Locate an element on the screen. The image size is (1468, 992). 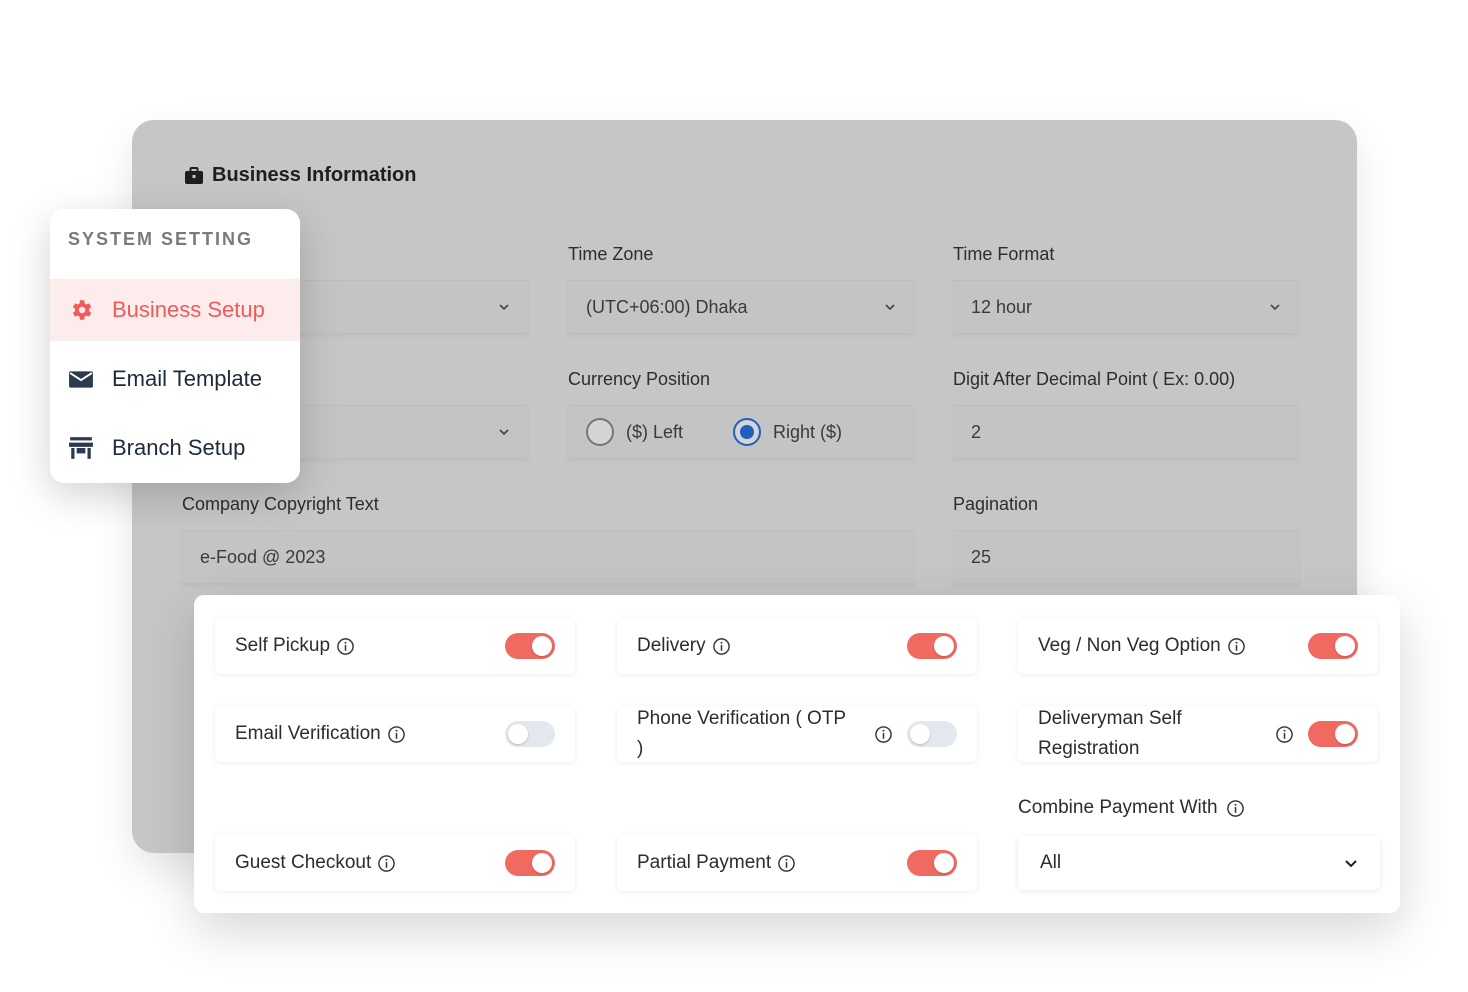
combine-payment-label-row: Combine Payment With is located at coordinates (1131, 808).